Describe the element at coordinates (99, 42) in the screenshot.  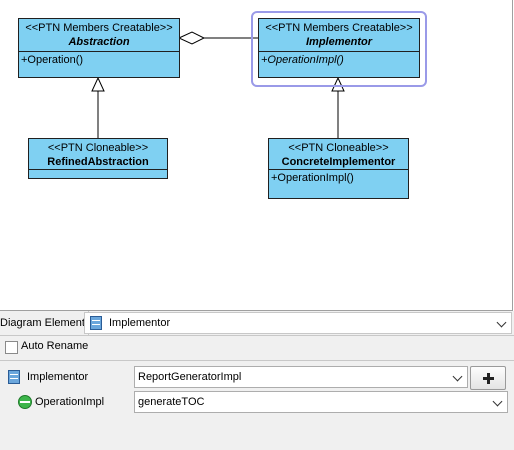
I see `abstraction-name: Abstraction` at that location.